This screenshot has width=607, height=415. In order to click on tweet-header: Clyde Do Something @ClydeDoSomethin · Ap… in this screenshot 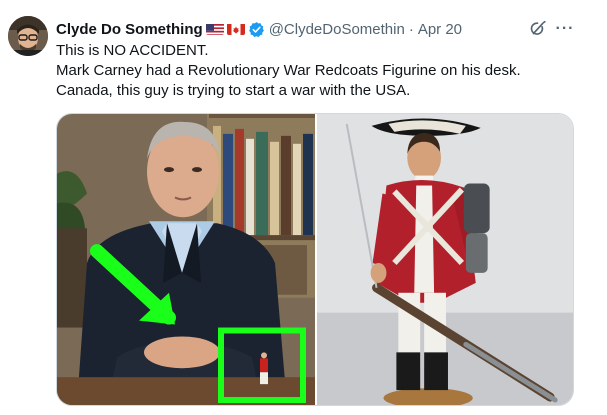, I will do `click(259, 29)`.